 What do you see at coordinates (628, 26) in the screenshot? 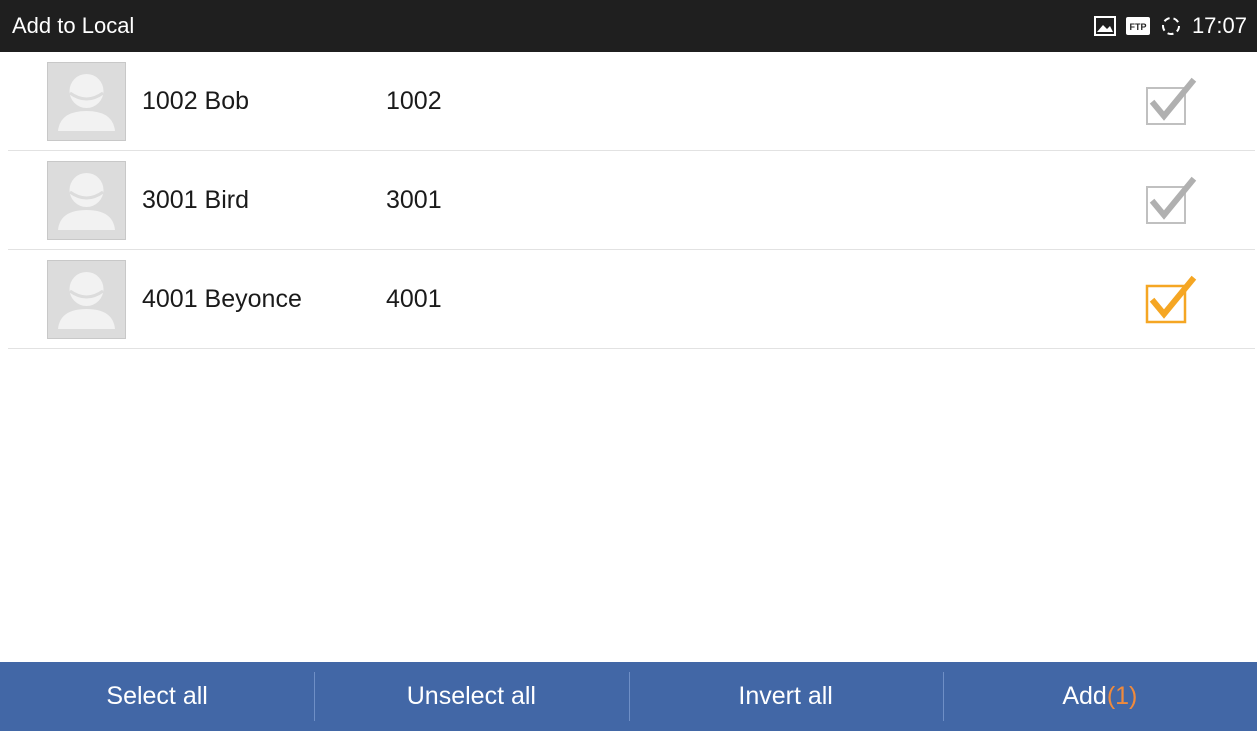
I see `status-bar: Add to Local FTP 17:07` at bounding box center [628, 26].